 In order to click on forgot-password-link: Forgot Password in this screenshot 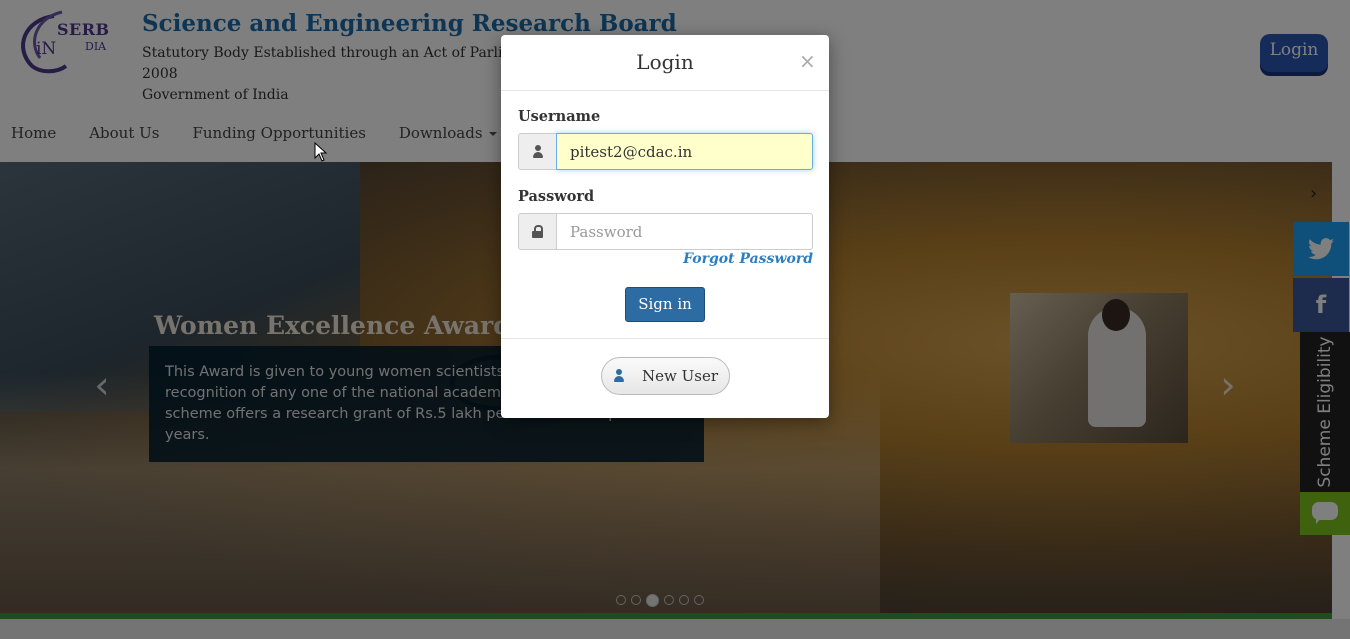, I will do `click(748, 259)`.